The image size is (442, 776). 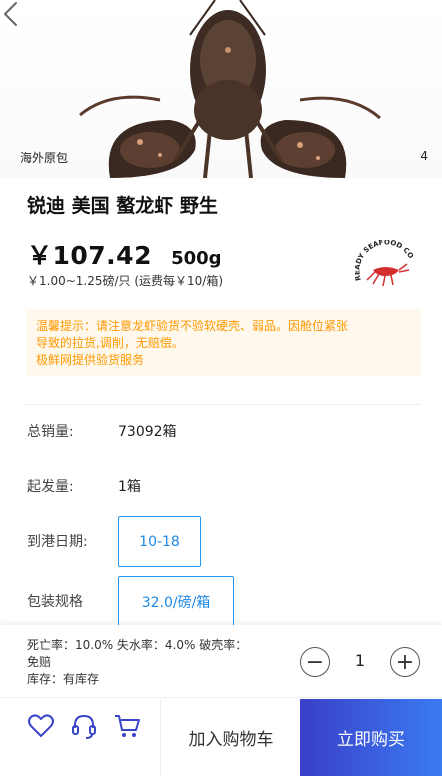 I want to click on origin-label: 海外原包, so click(x=44, y=158).